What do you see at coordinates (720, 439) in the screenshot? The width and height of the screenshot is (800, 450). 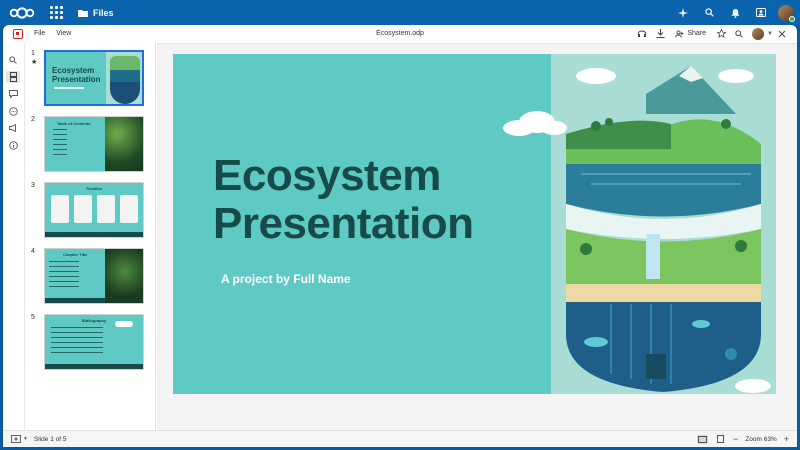 I see `notes-view-icon` at bounding box center [720, 439].